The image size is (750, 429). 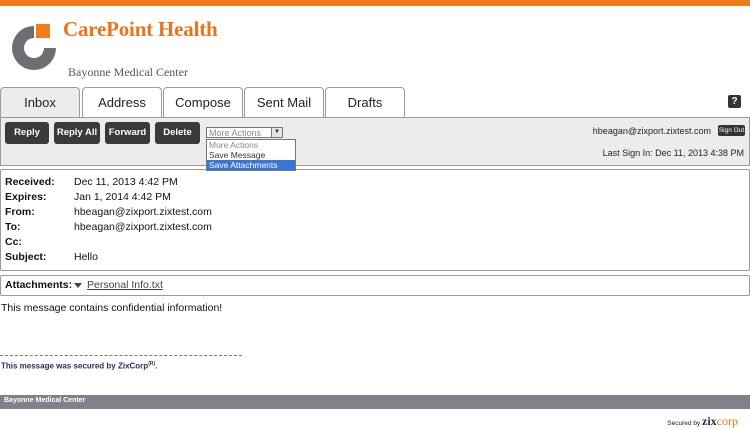 I want to click on attachments-label: Attachments:, so click(x=39, y=285).